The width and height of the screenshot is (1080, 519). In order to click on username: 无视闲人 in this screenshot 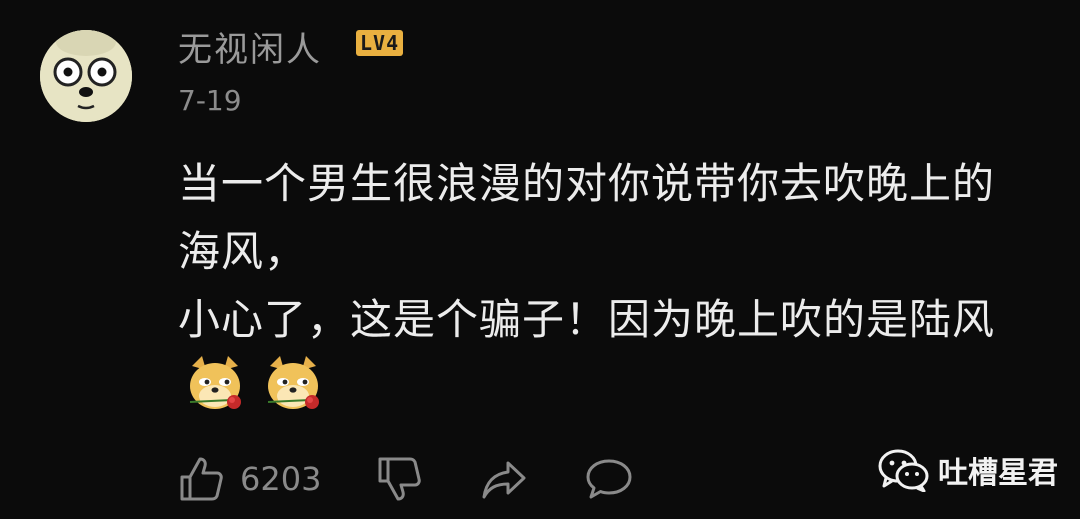, I will do `click(250, 46)`.